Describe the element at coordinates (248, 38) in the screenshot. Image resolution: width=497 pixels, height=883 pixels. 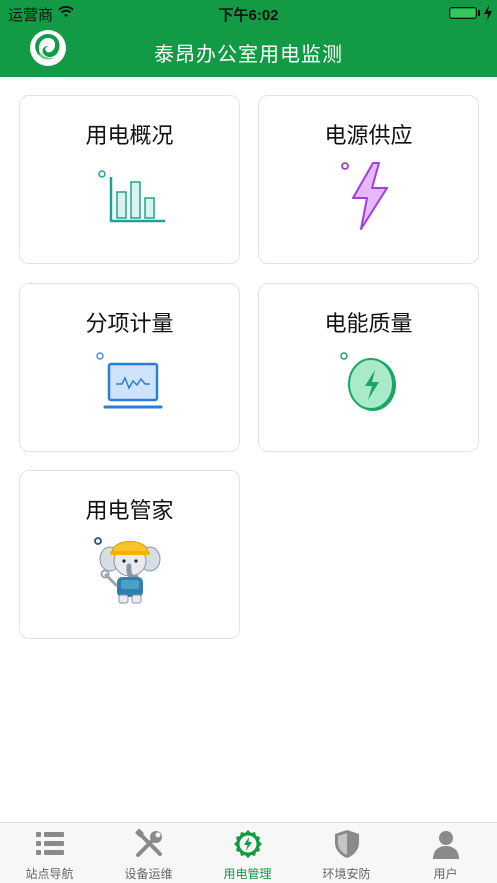
I see `app-header: 运营商 下午6:02 泰昂办公室用电监测` at that location.